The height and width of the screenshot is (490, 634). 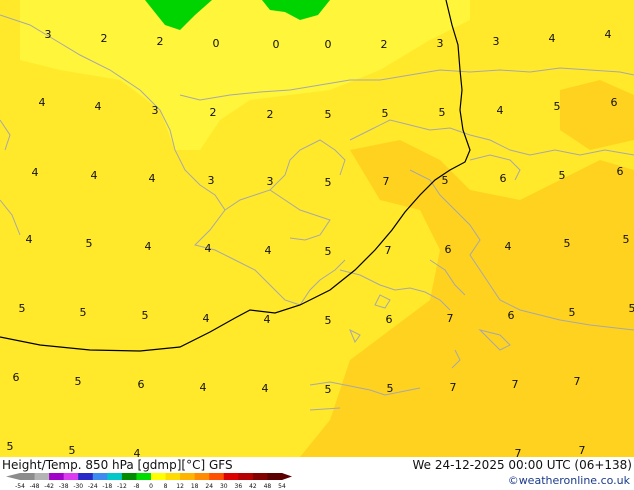 What do you see at coordinates (287, 476) in the screenshot?
I see `legend-arrow-right` at bounding box center [287, 476].